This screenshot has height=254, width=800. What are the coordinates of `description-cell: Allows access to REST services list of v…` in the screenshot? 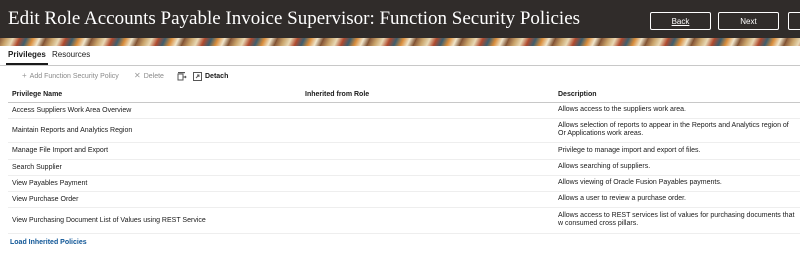 It's located at (677, 220).